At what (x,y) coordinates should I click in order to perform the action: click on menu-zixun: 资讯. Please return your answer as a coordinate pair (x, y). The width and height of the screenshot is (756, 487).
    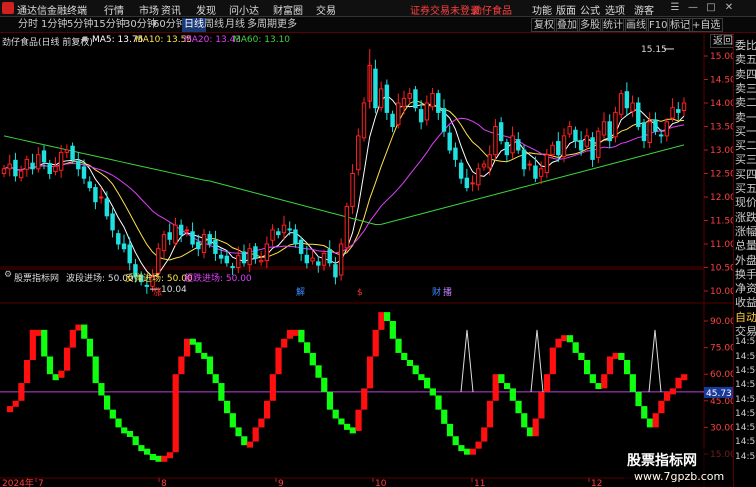
    Looking at the image, I should click on (171, 9).